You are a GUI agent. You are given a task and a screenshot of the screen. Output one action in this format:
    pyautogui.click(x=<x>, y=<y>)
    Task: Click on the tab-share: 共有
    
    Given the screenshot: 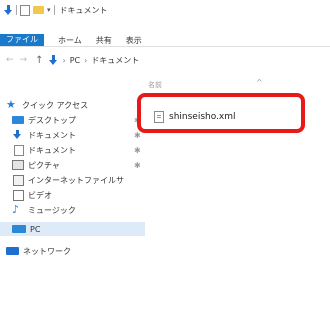 What is the action you would take?
    pyautogui.click(x=104, y=40)
    